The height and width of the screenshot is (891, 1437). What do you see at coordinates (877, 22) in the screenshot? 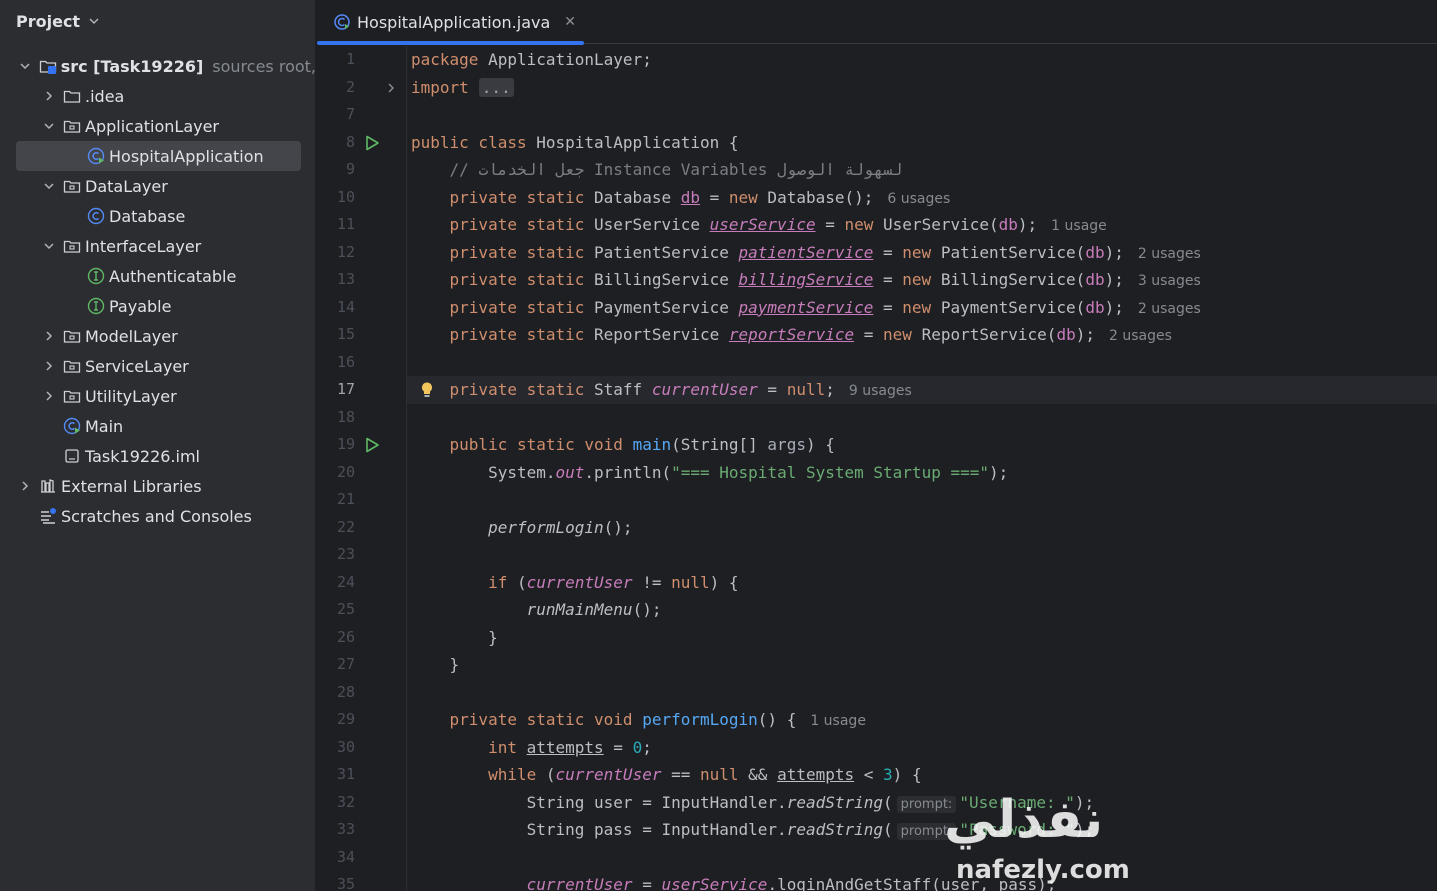
I see `editor-tab-bar: HospitalApplication.java ✕` at bounding box center [877, 22].